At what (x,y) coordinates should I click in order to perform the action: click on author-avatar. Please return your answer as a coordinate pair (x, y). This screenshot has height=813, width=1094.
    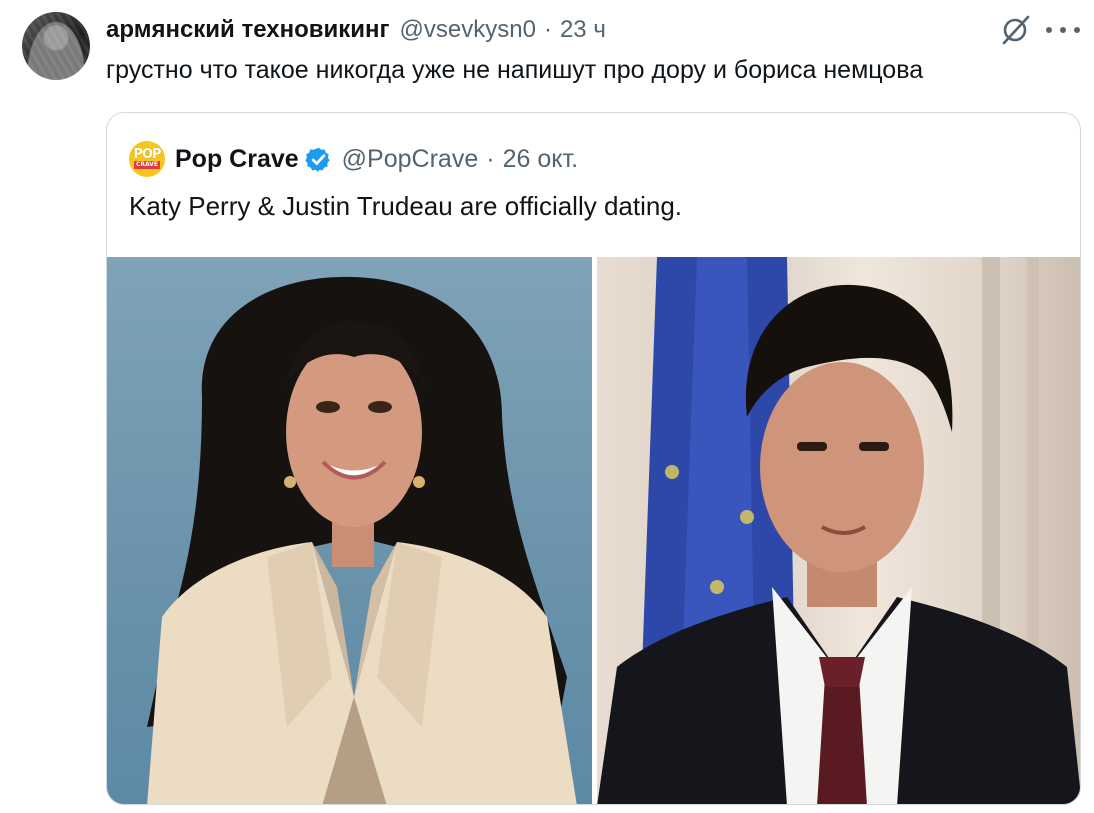
    Looking at the image, I should click on (56, 46).